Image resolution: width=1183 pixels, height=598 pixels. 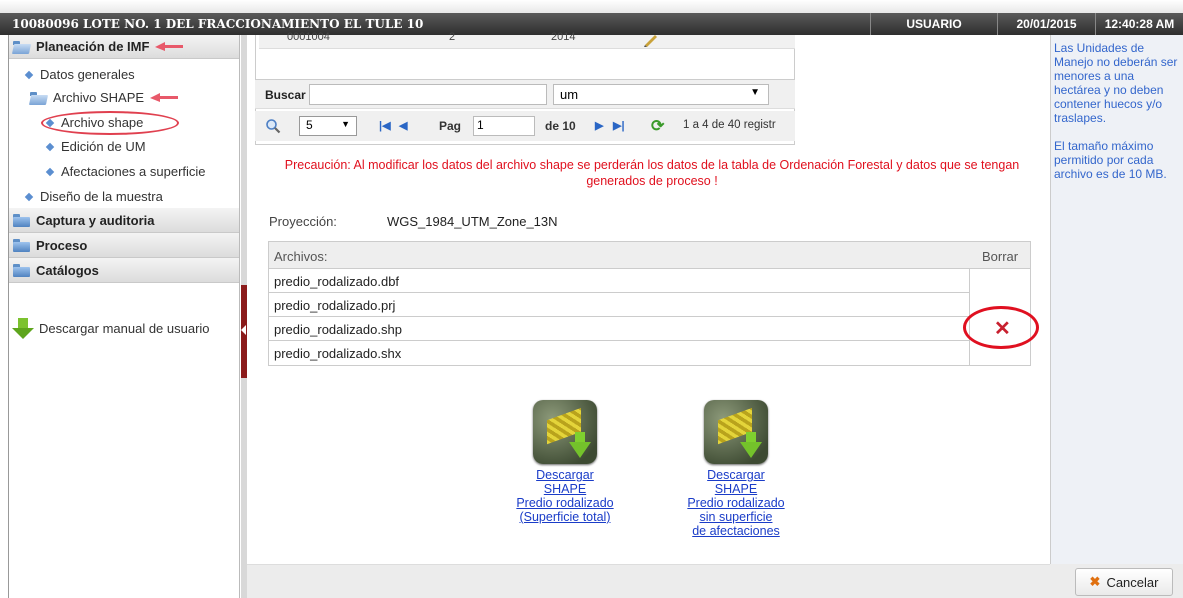 I want to click on section-label: Catálogos, so click(x=67, y=270).